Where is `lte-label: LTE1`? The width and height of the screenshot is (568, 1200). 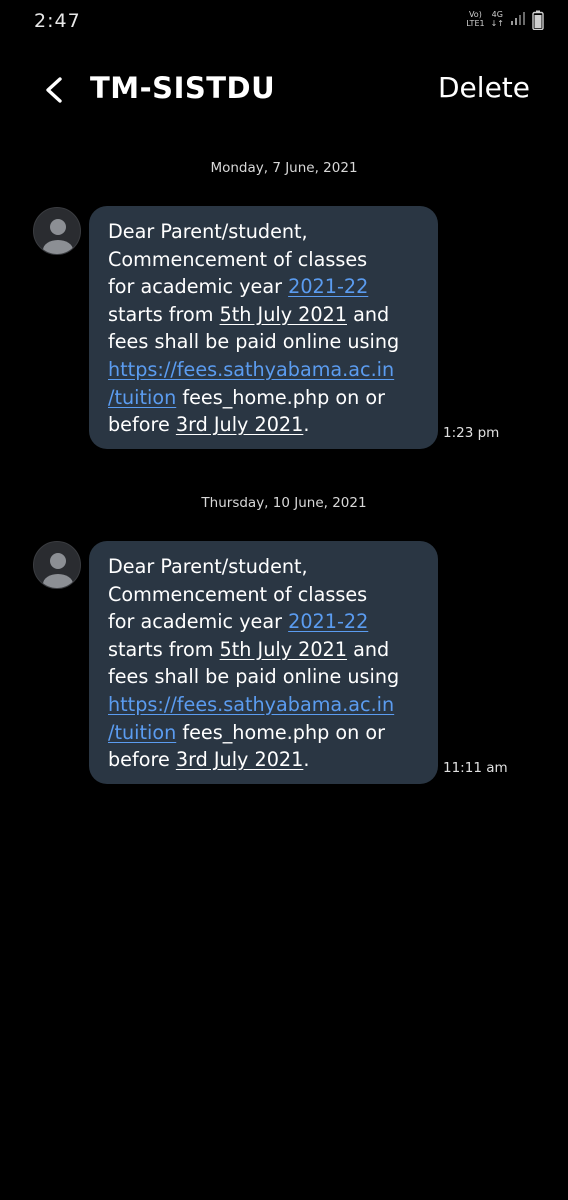
lte-label: LTE1 is located at coordinates (475, 23).